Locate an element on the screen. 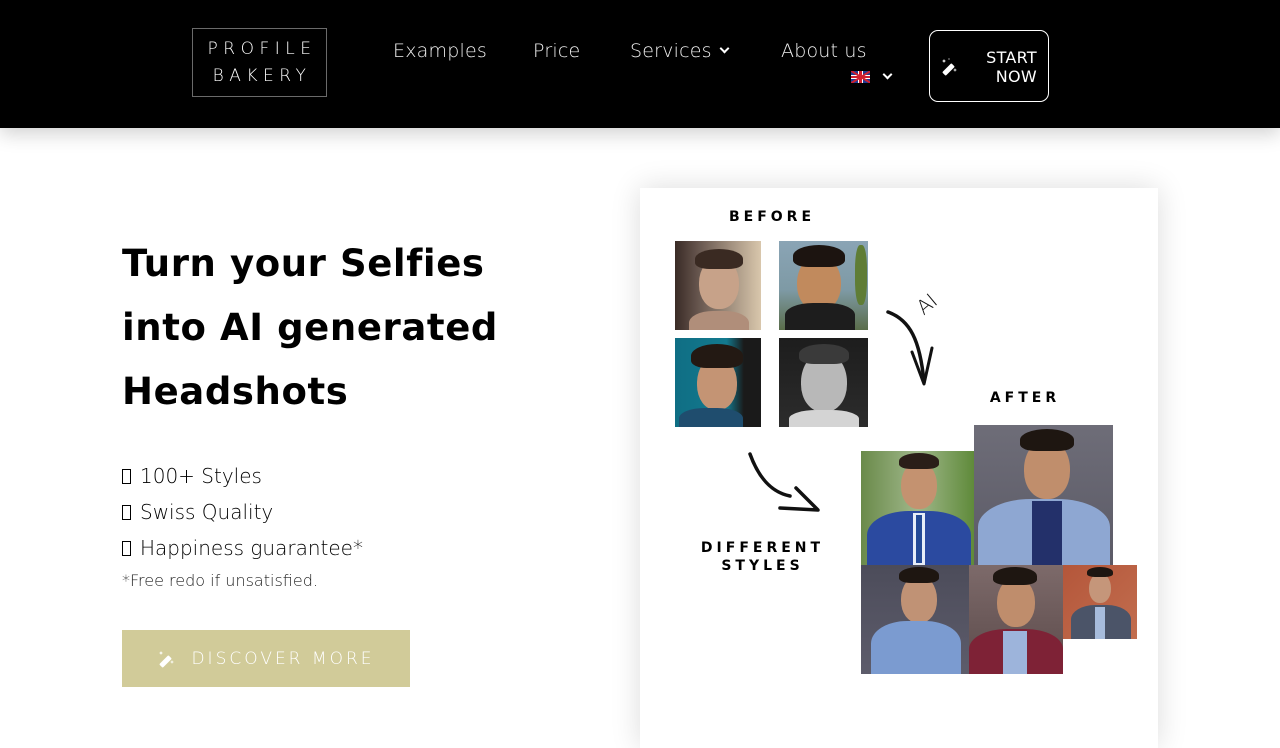 This screenshot has width=1280, height=748. discover-more-button: DISCOVER MORE is located at coordinates (266, 658).